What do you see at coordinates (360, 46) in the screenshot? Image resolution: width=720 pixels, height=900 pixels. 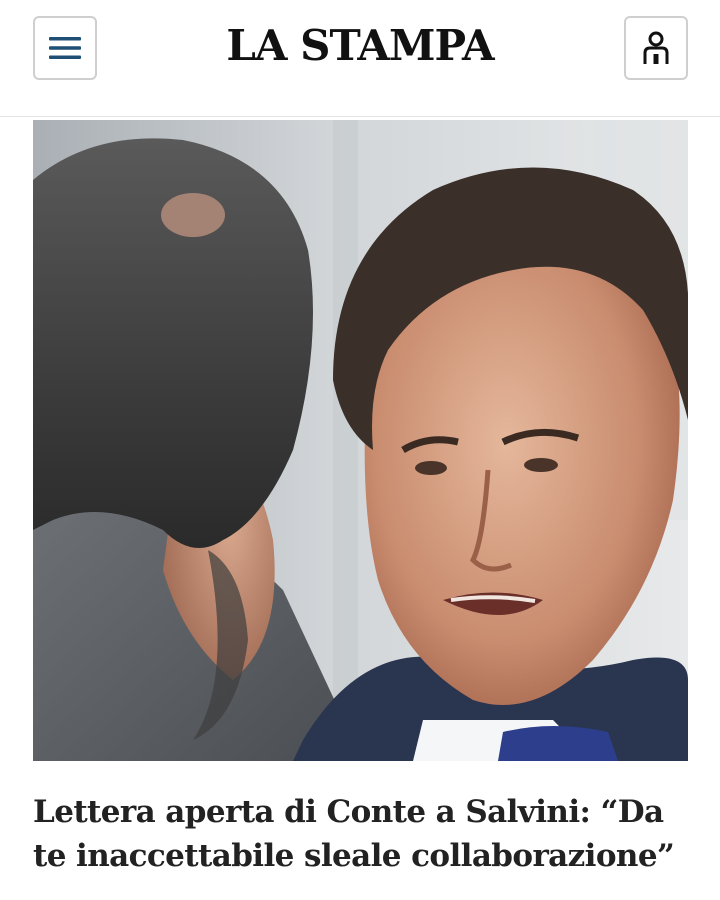 I see `site-logo: LA STAMPA` at bounding box center [360, 46].